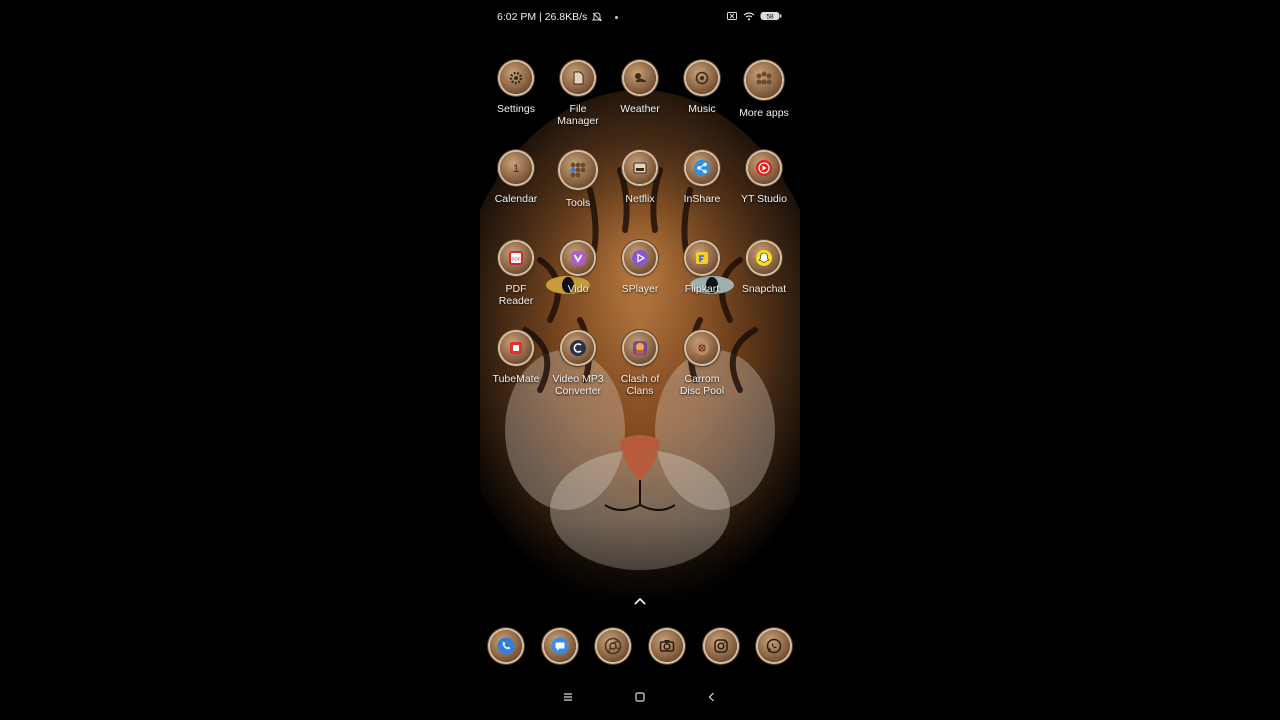 The height and width of the screenshot is (720, 1280). Describe the element at coordinates (640, 348) in the screenshot. I see `clash-icon` at that location.